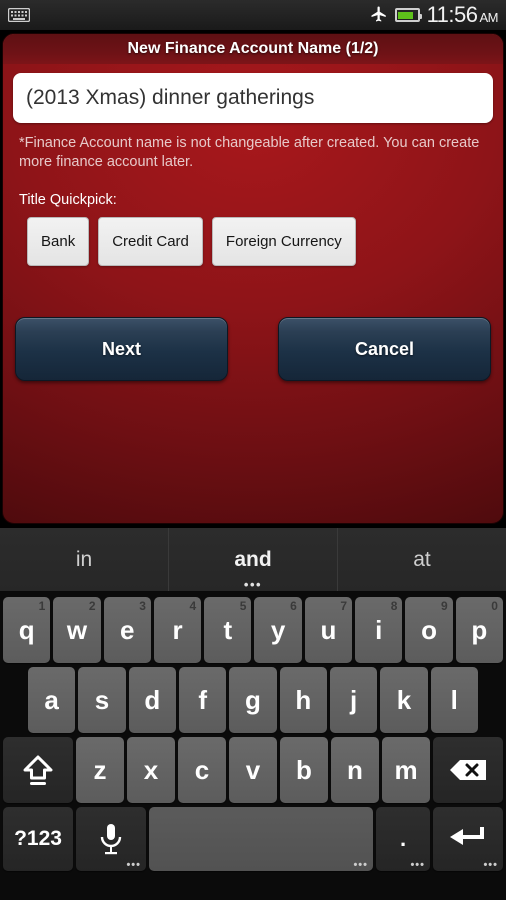  I want to click on key-k: k, so click(404, 700).